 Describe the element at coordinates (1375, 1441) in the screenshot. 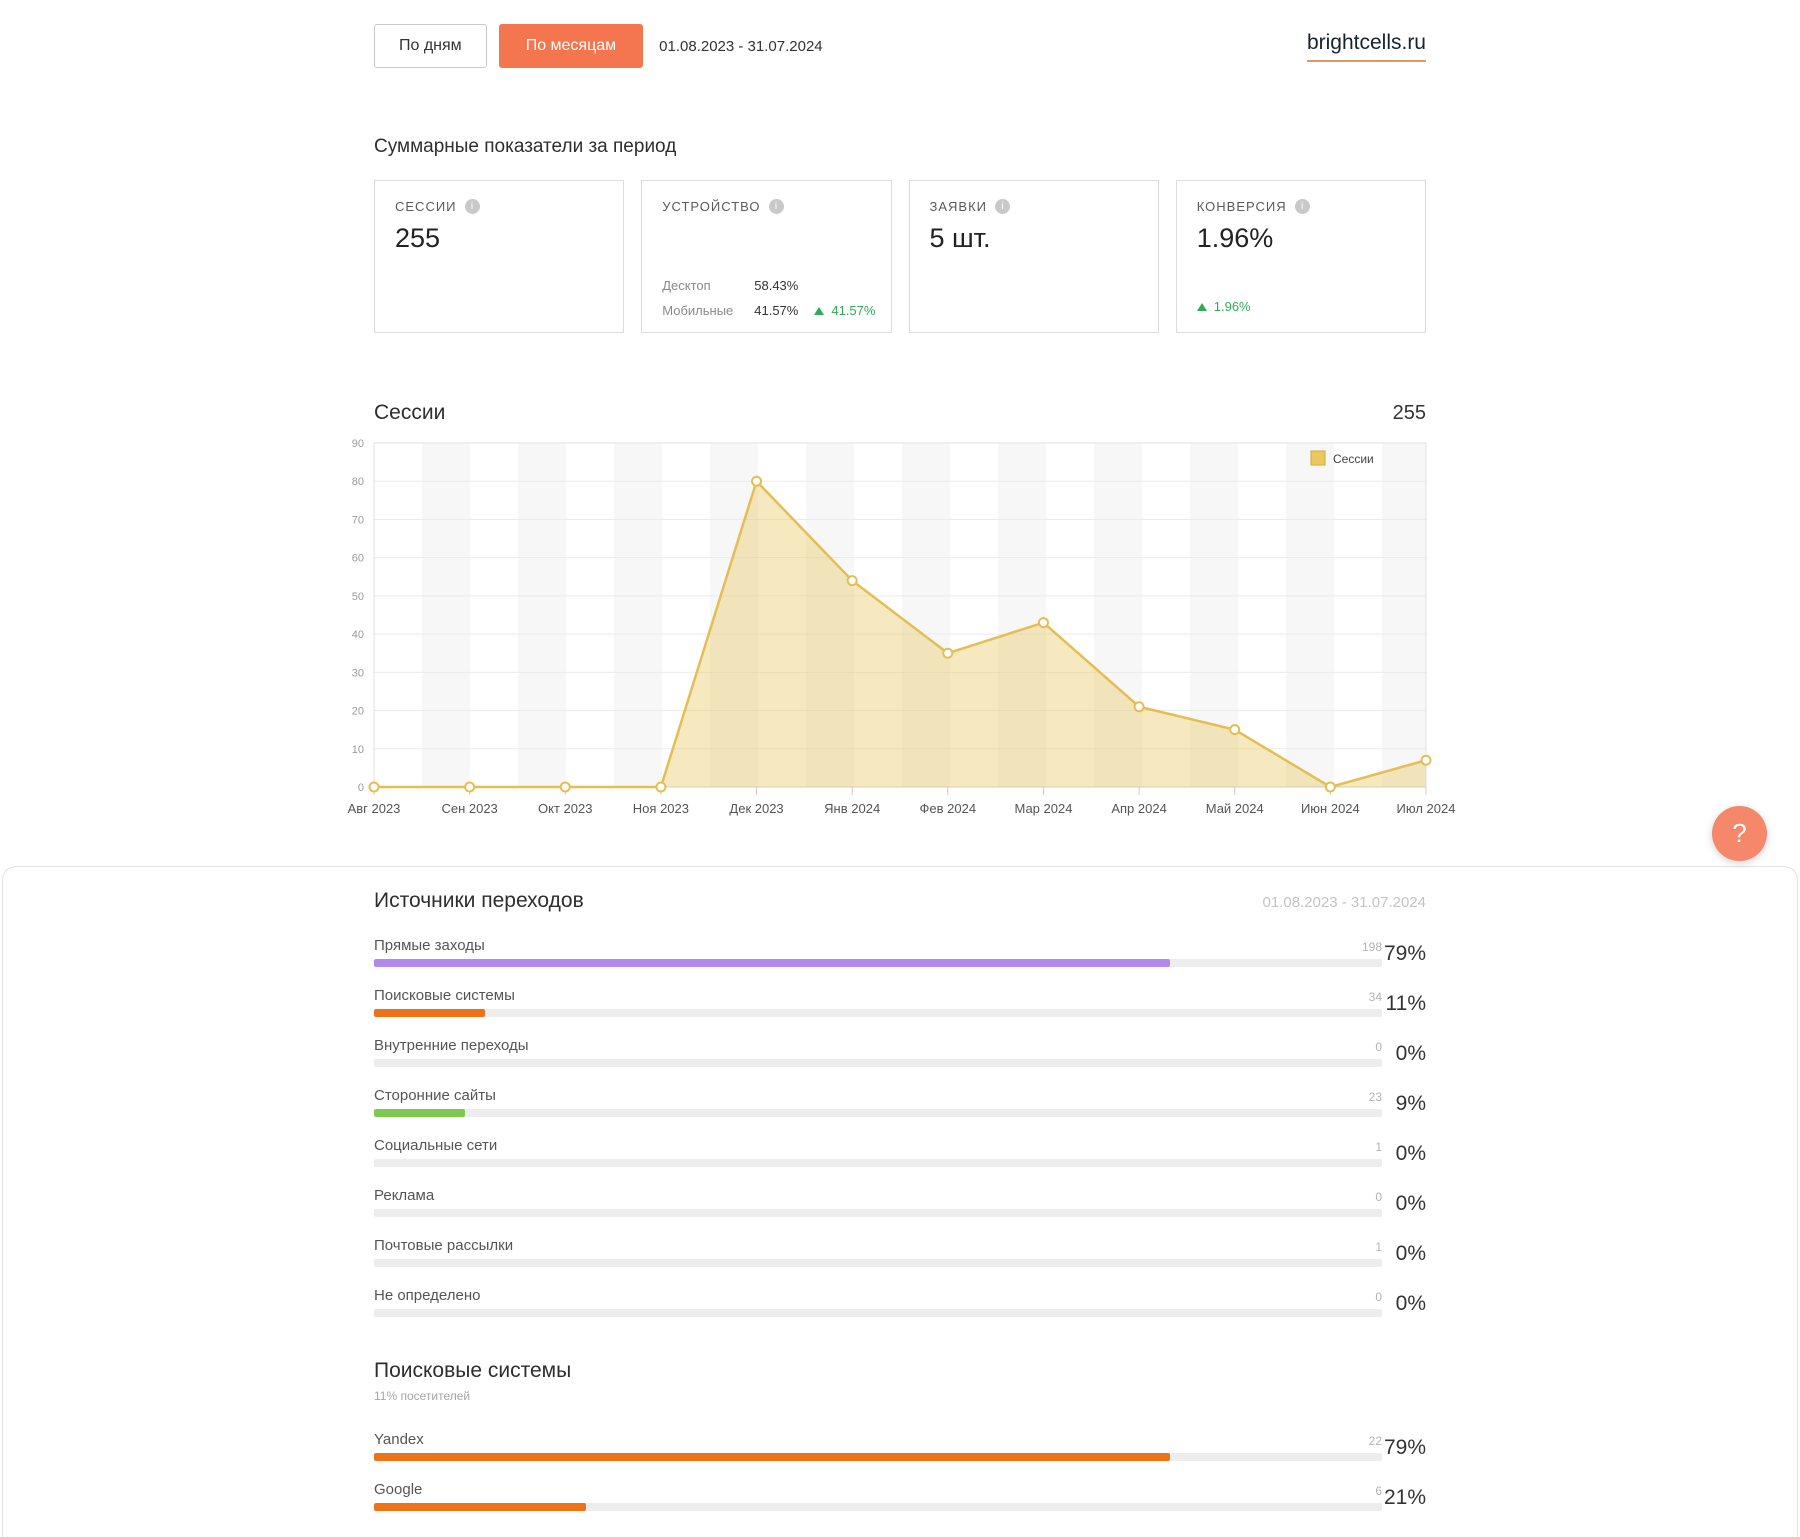

I see `bar-row-count: 22` at that location.